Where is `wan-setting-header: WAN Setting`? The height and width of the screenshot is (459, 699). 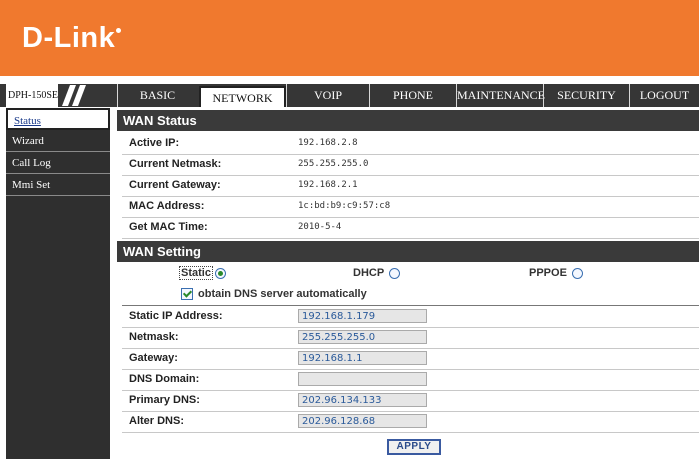
wan-setting-header: WAN Setting is located at coordinates (408, 251).